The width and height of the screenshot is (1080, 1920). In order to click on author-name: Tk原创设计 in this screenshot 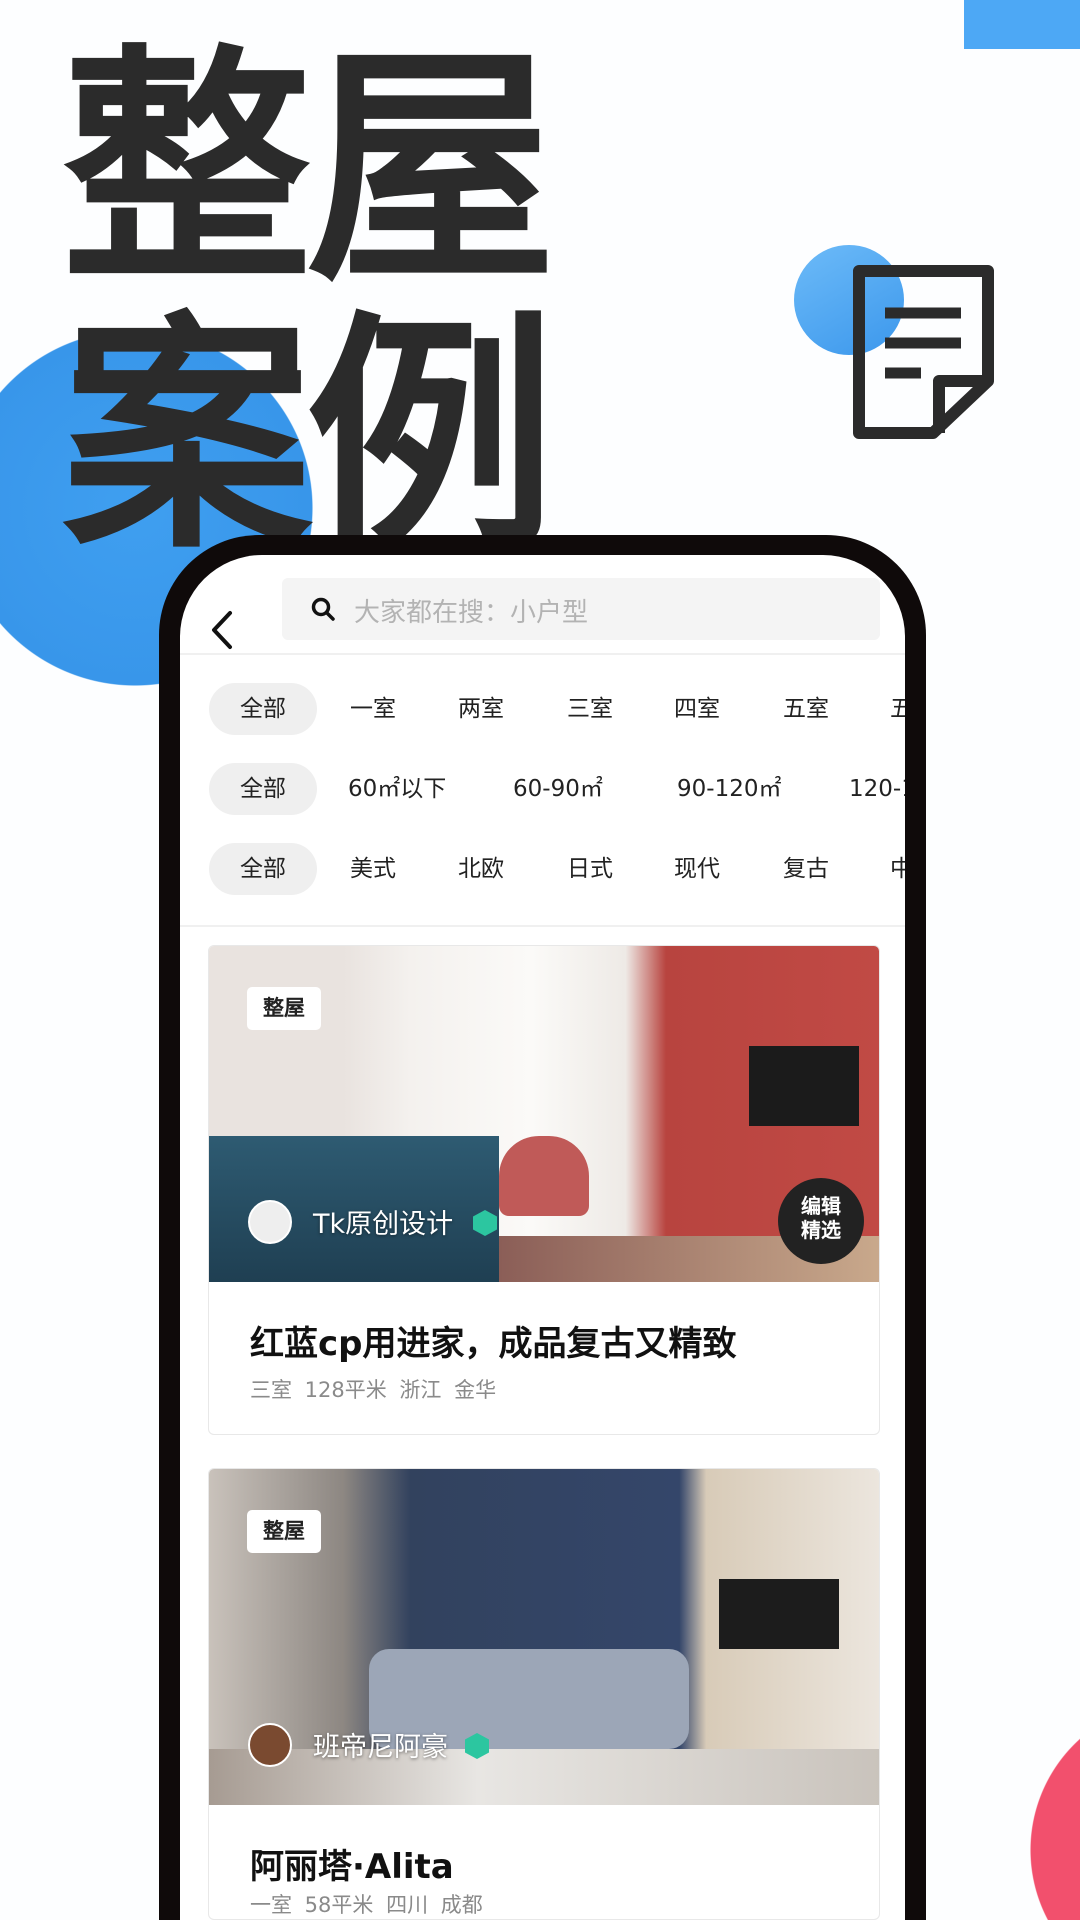, I will do `click(383, 1221)`.